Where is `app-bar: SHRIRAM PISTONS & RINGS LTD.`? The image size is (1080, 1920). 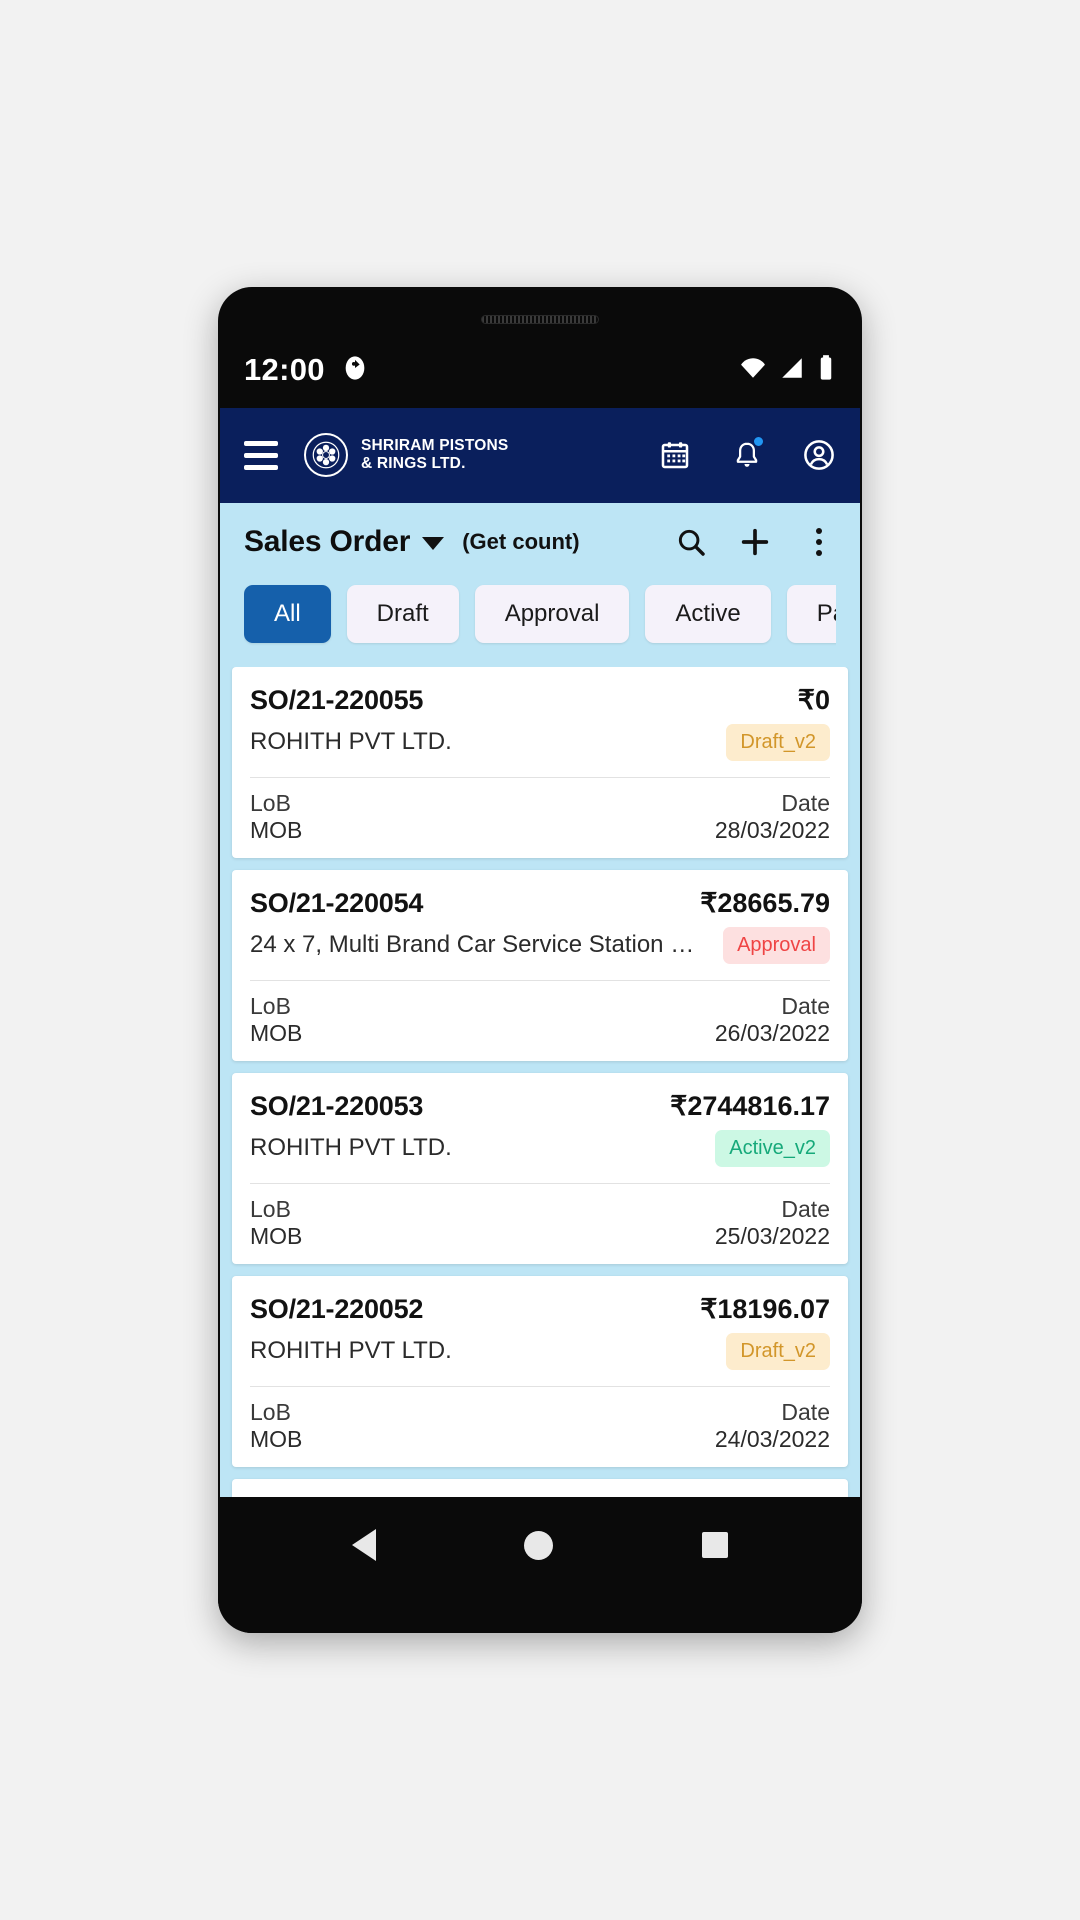
app-bar: SHRIRAM PISTONS & RINGS LTD. is located at coordinates (540, 455).